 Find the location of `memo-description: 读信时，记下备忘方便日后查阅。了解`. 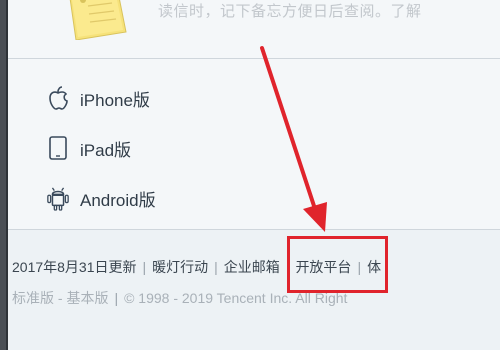

memo-description: 读信时，记下备忘方便日后查阅。了解 is located at coordinates (290, 11).